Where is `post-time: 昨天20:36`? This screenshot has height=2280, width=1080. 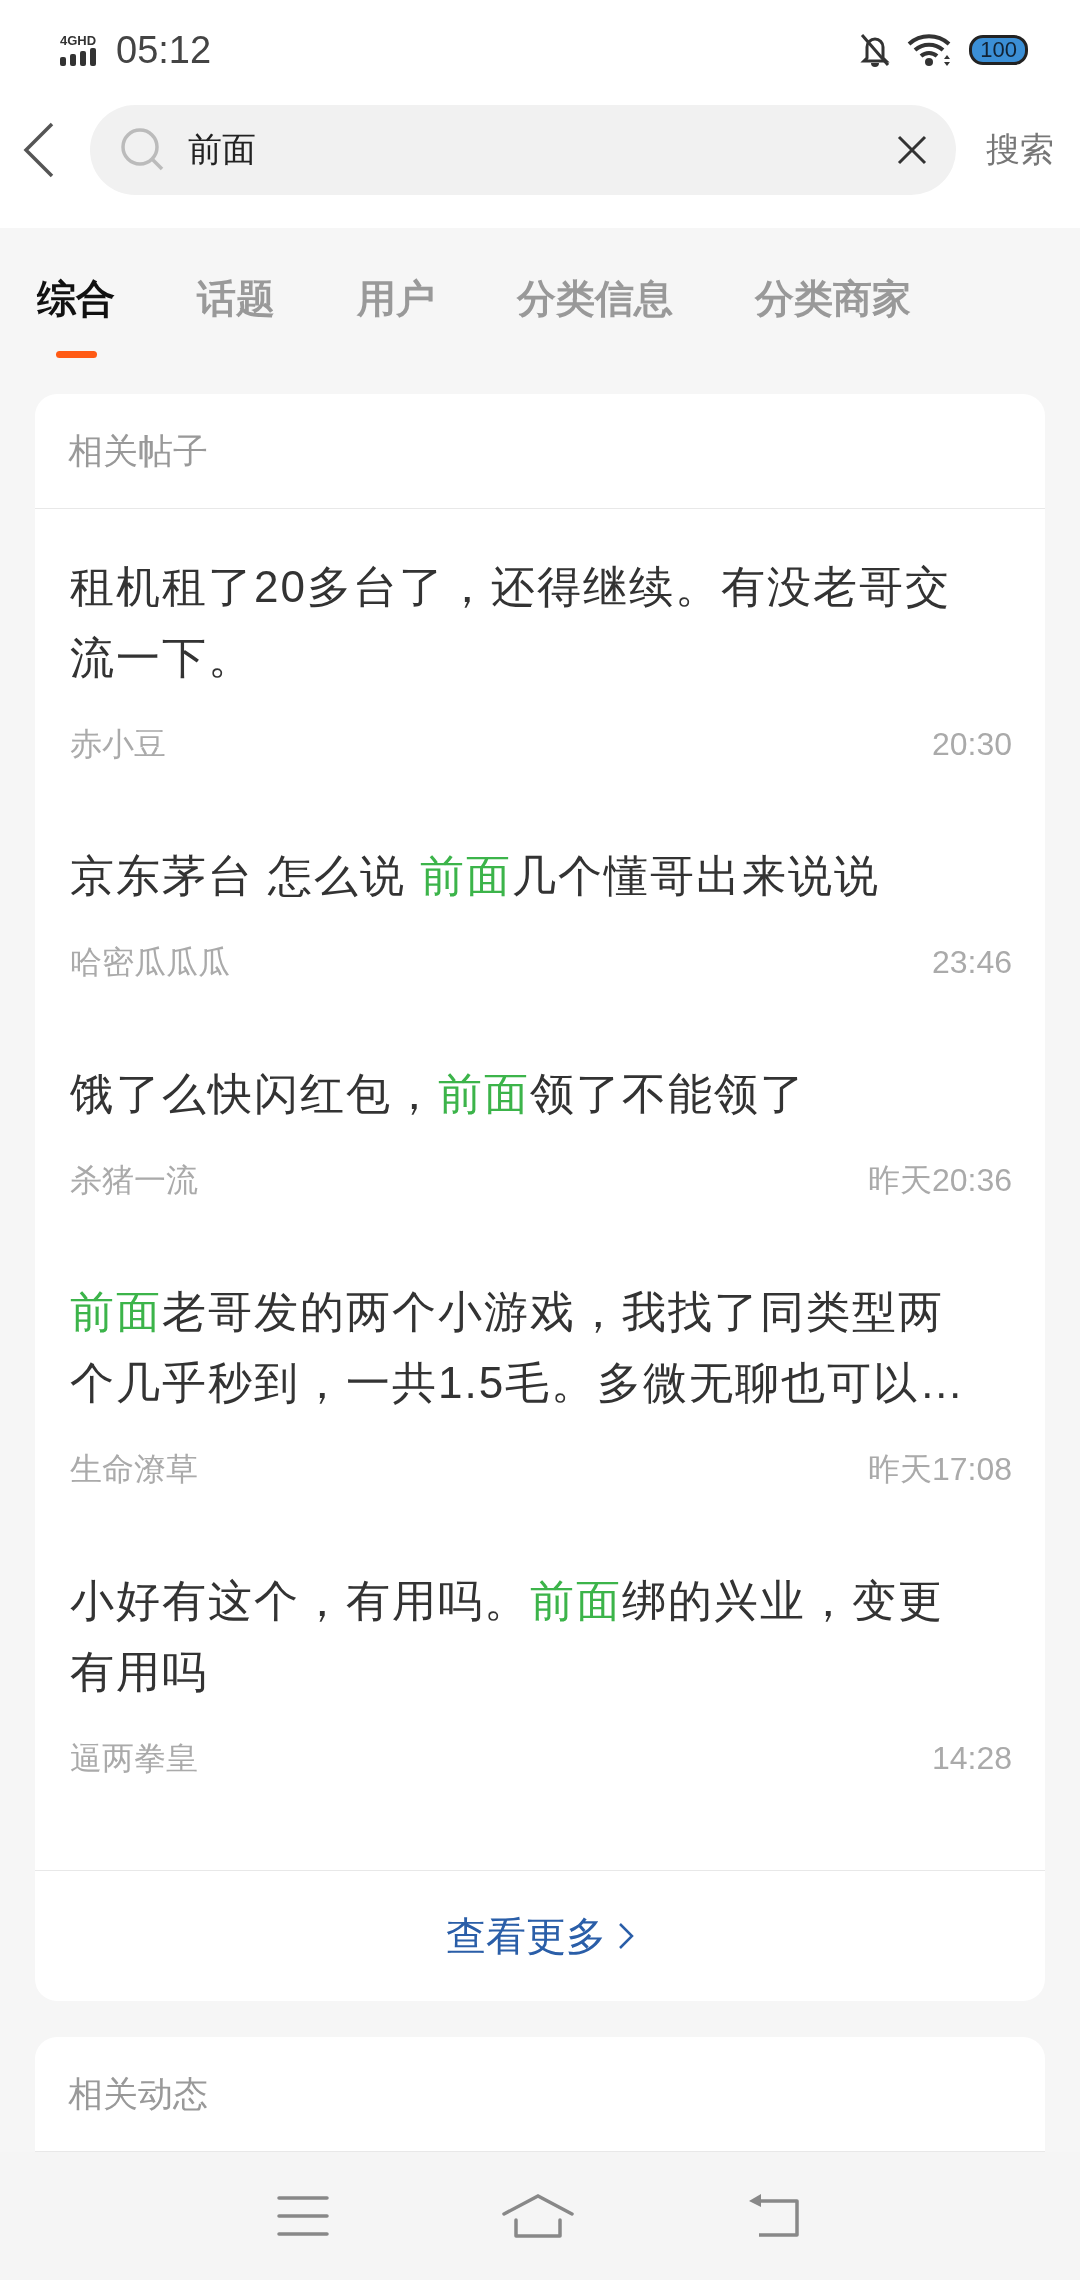
post-time: 昨天20:36 is located at coordinates (939, 1180).